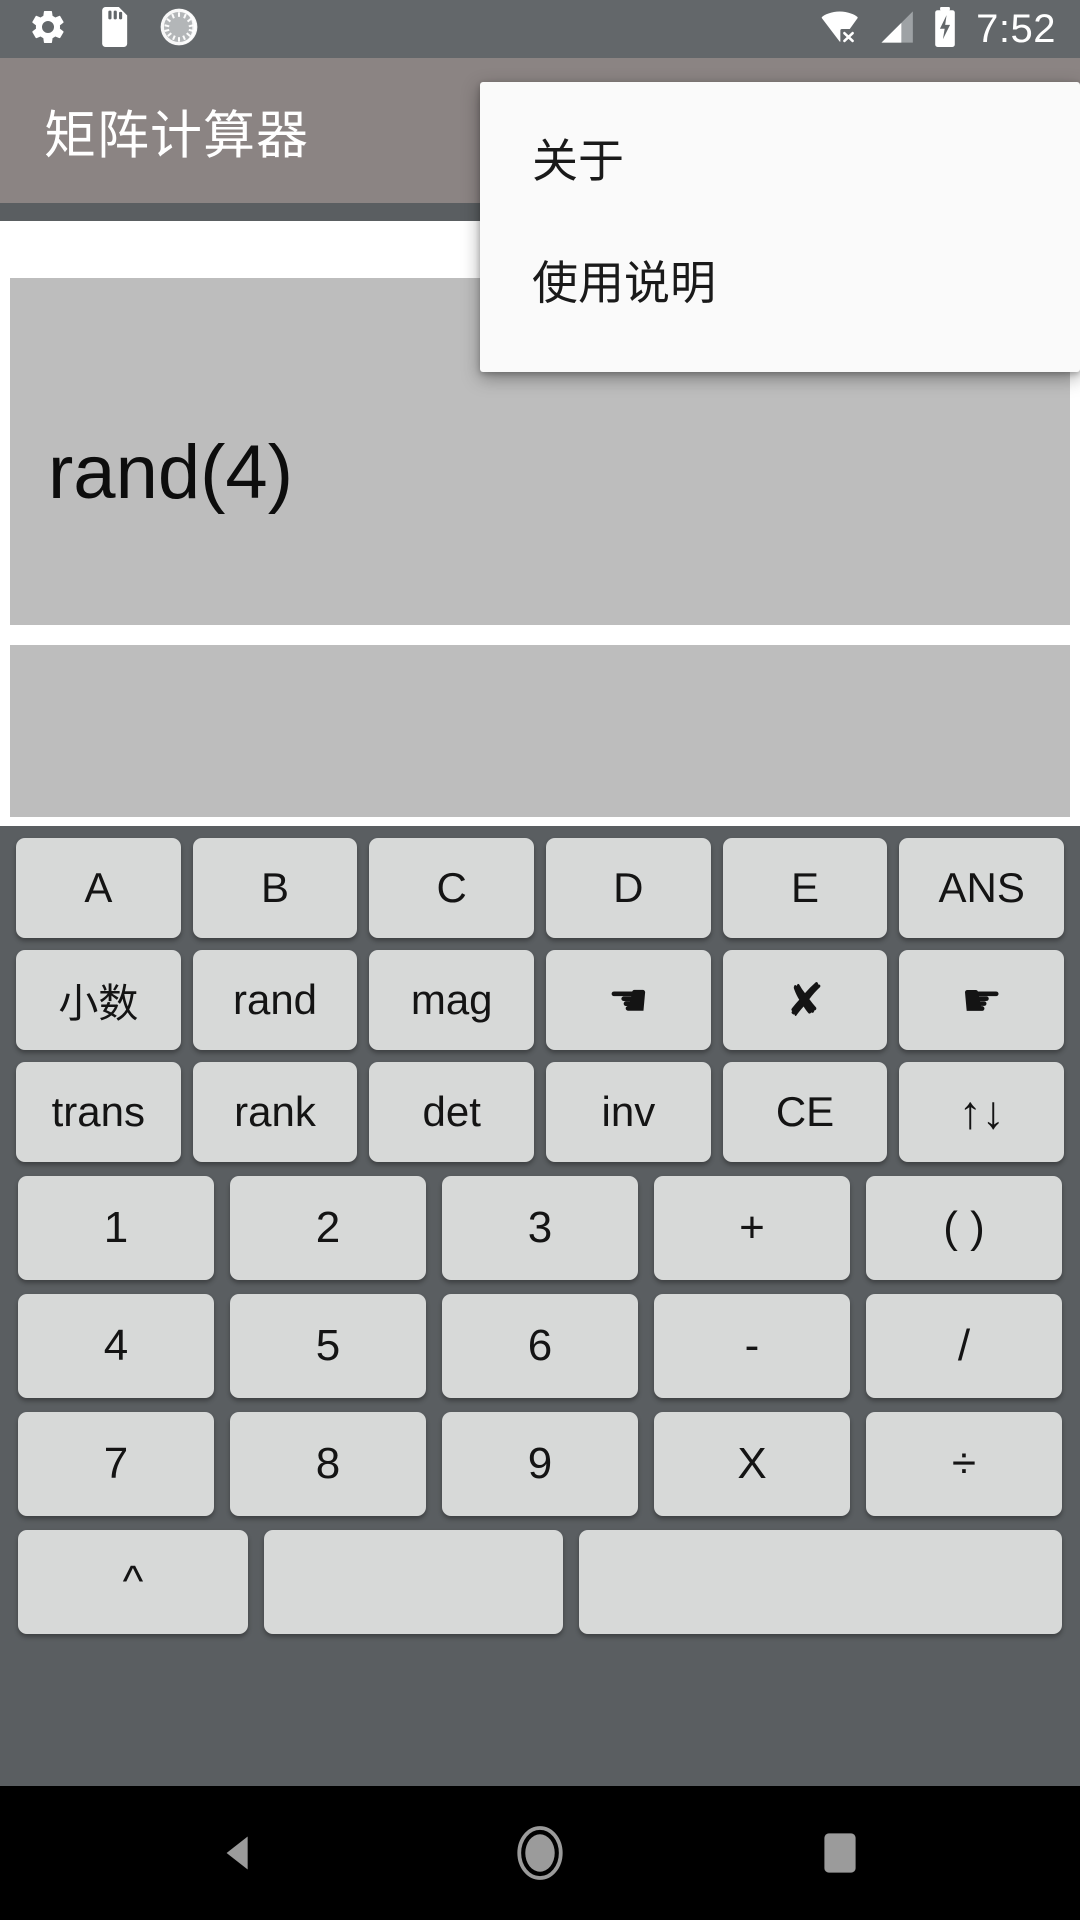 The width and height of the screenshot is (1080, 1920). What do you see at coordinates (452, 1000) in the screenshot?
I see `key-mag: mag` at bounding box center [452, 1000].